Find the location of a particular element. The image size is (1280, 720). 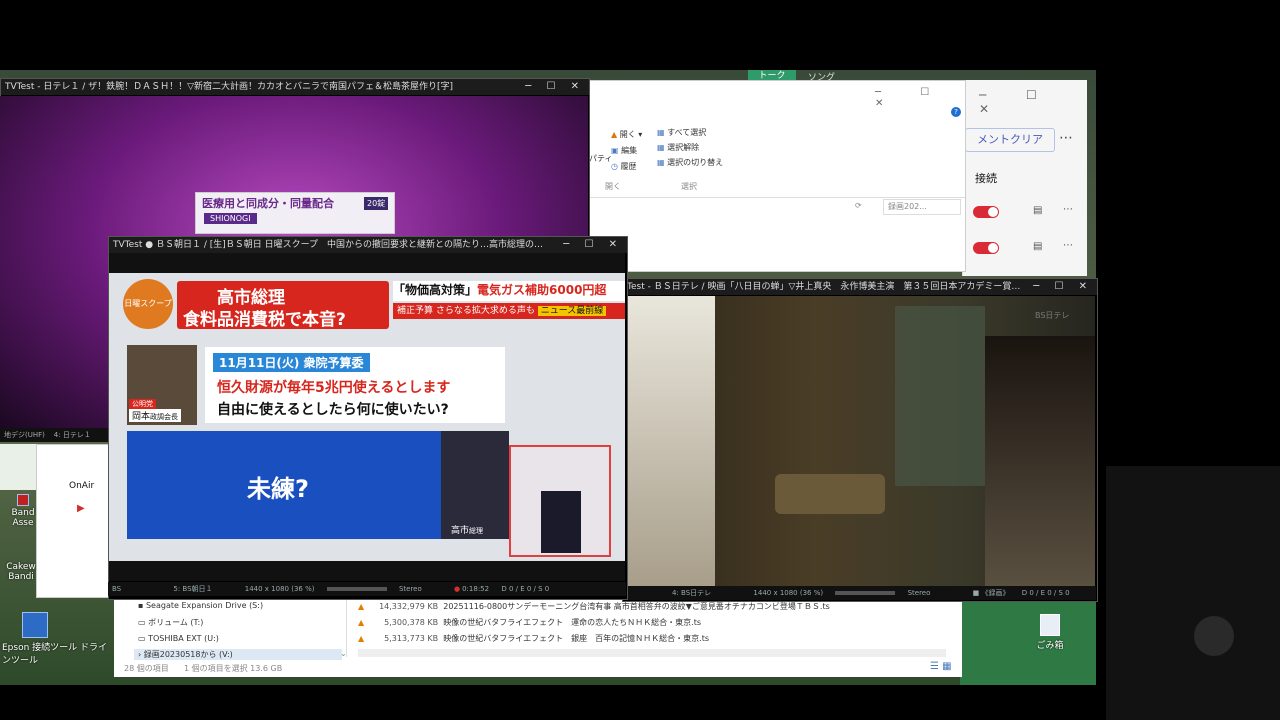

bs-ntv-watermark: BS日テレ is located at coordinates (1052, 315).